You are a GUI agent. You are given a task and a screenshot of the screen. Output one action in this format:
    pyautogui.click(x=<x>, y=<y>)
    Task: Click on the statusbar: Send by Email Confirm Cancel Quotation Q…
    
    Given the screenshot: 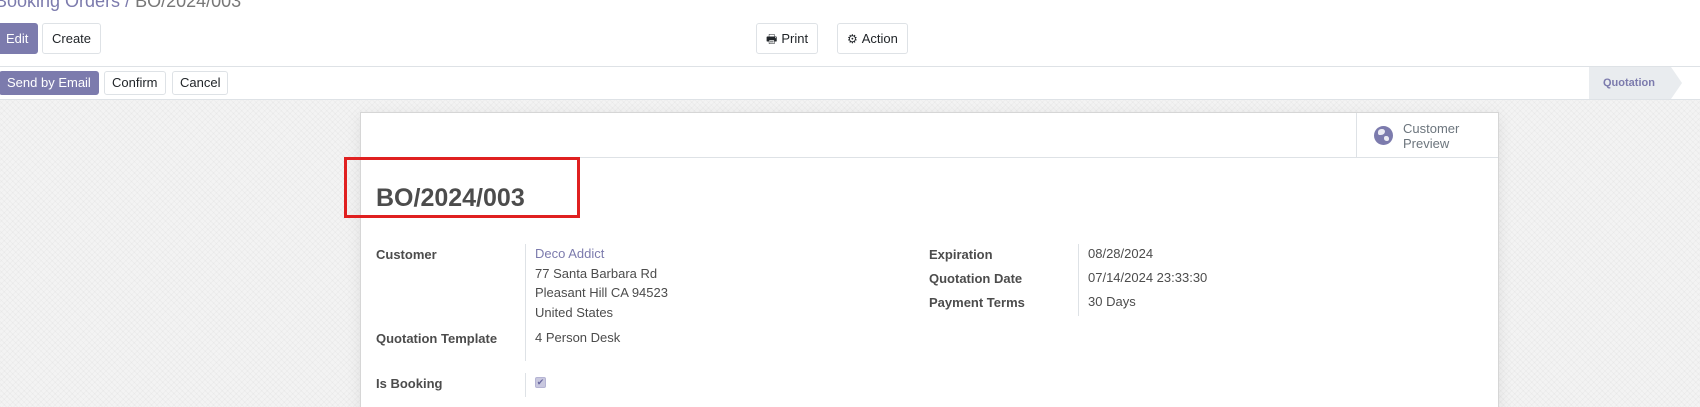 What is the action you would take?
    pyautogui.click(x=850, y=83)
    